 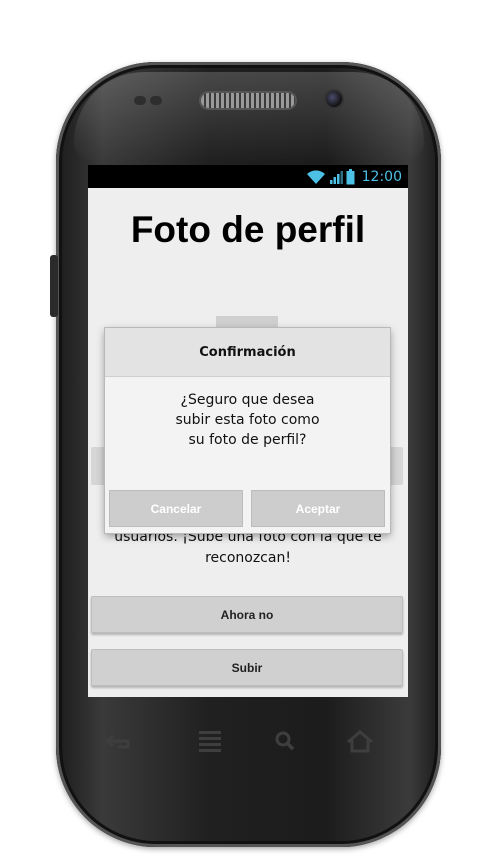 What do you see at coordinates (119, 741) in the screenshot?
I see `back-icon` at bounding box center [119, 741].